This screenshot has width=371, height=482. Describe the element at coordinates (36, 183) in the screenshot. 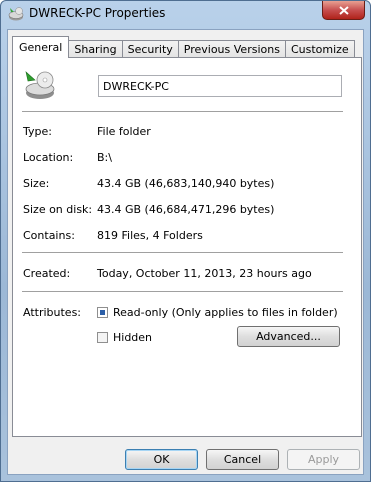

I see `size-label: Size:` at that location.